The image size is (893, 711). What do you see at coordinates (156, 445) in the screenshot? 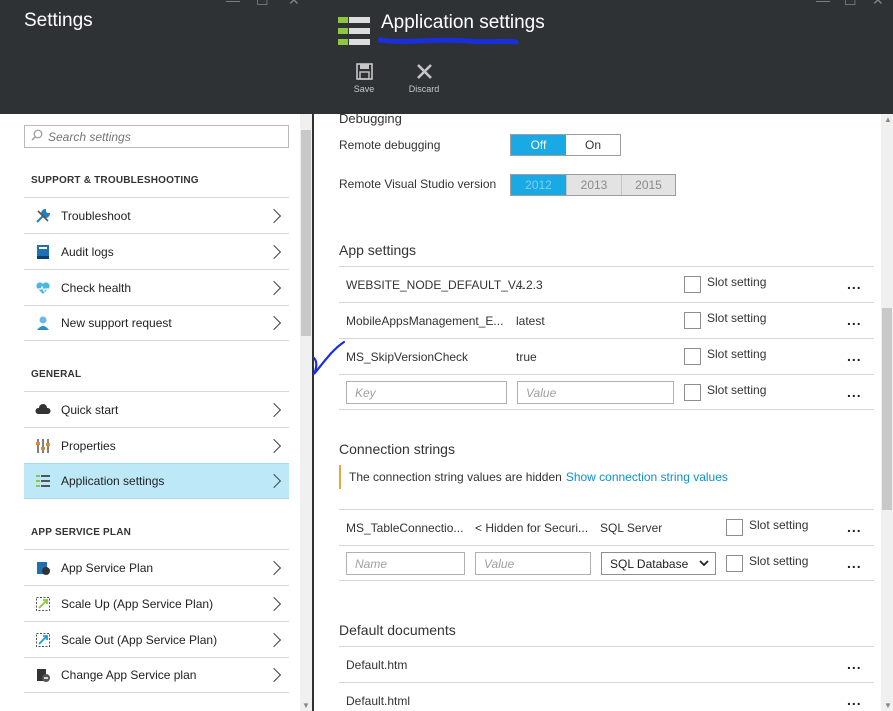
I see `sidebar-item-properties: Properties` at bounding box center [156, 445].